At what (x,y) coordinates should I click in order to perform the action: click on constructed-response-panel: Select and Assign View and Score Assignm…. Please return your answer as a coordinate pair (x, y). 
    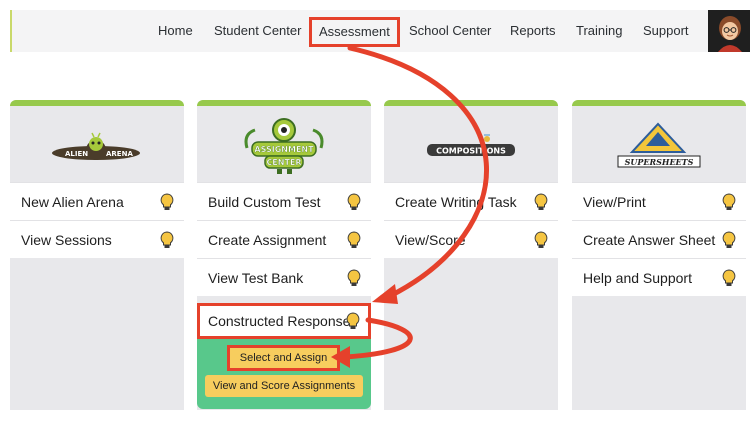
    Looking at the image, I should click on (284, 374).